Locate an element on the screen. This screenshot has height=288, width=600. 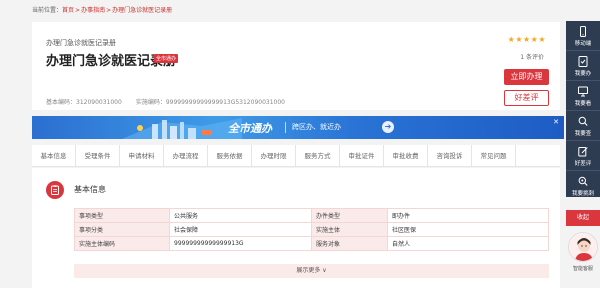
rail-label: 我要看 is located at coordinates (583, 104).